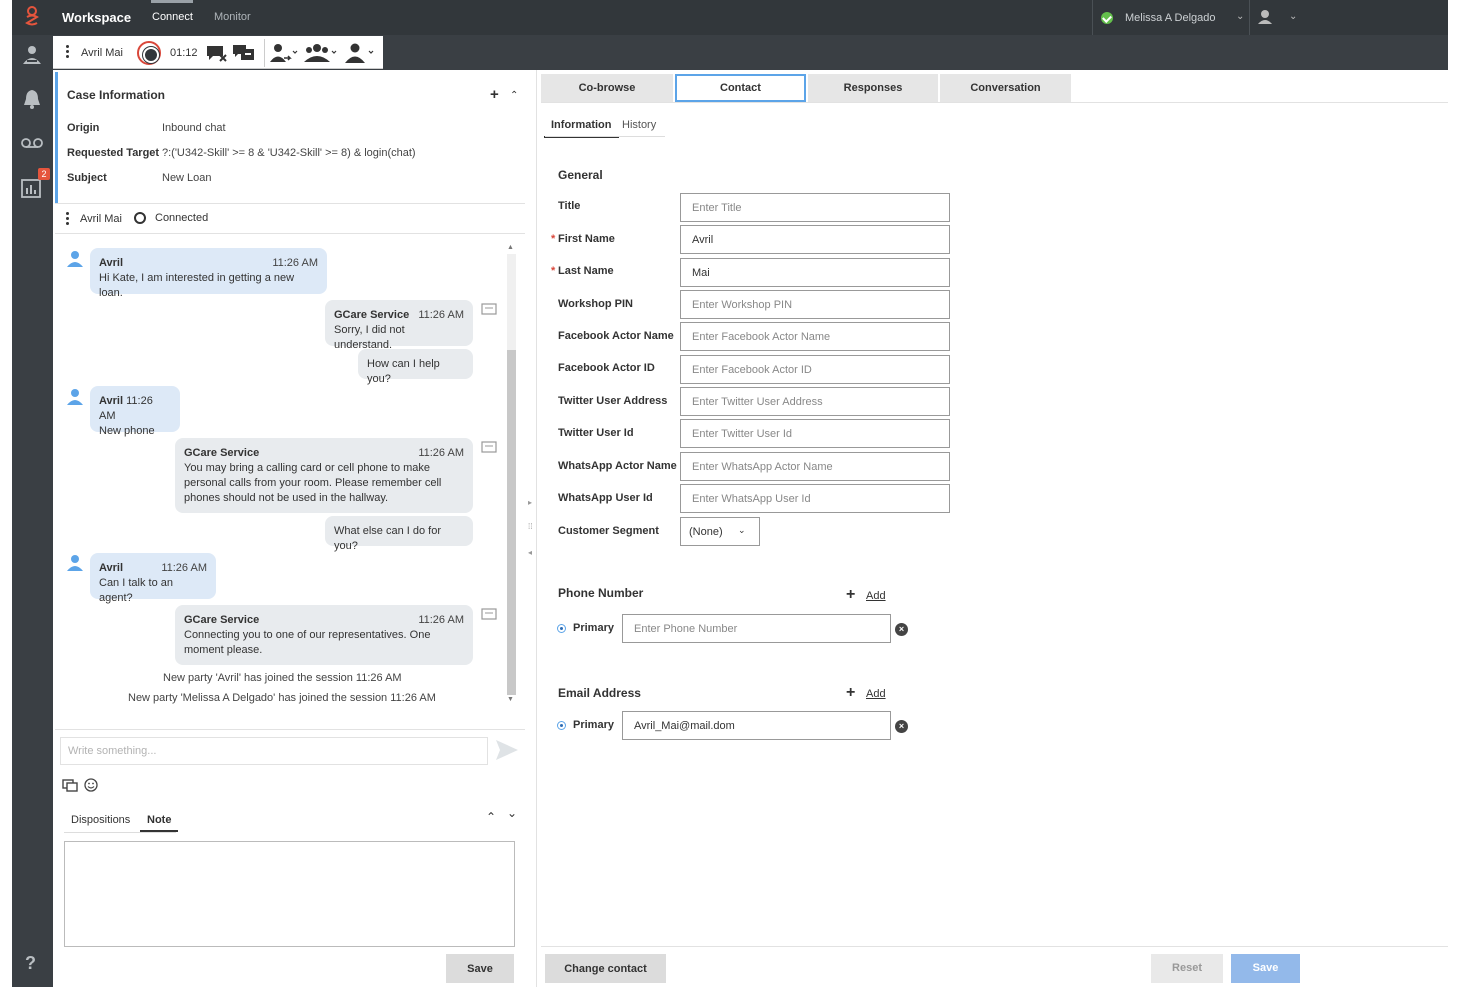  I want to click on interaction-pill: Avril Mai 01:12, so click(218, 52).